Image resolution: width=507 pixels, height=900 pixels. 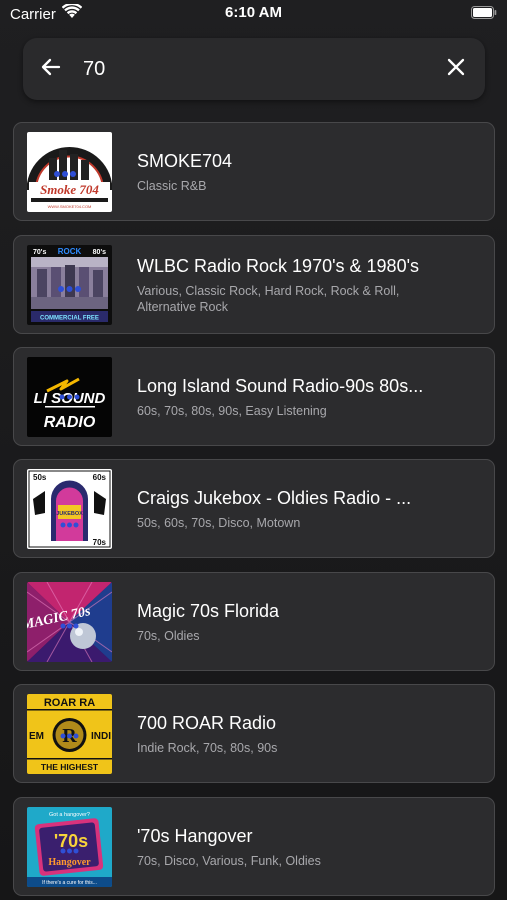 What do you see at coordinates (69, 397) in the screenshot?
I see `station-artwork: LI SOUND RADIO` at bounding box center [69, 397].